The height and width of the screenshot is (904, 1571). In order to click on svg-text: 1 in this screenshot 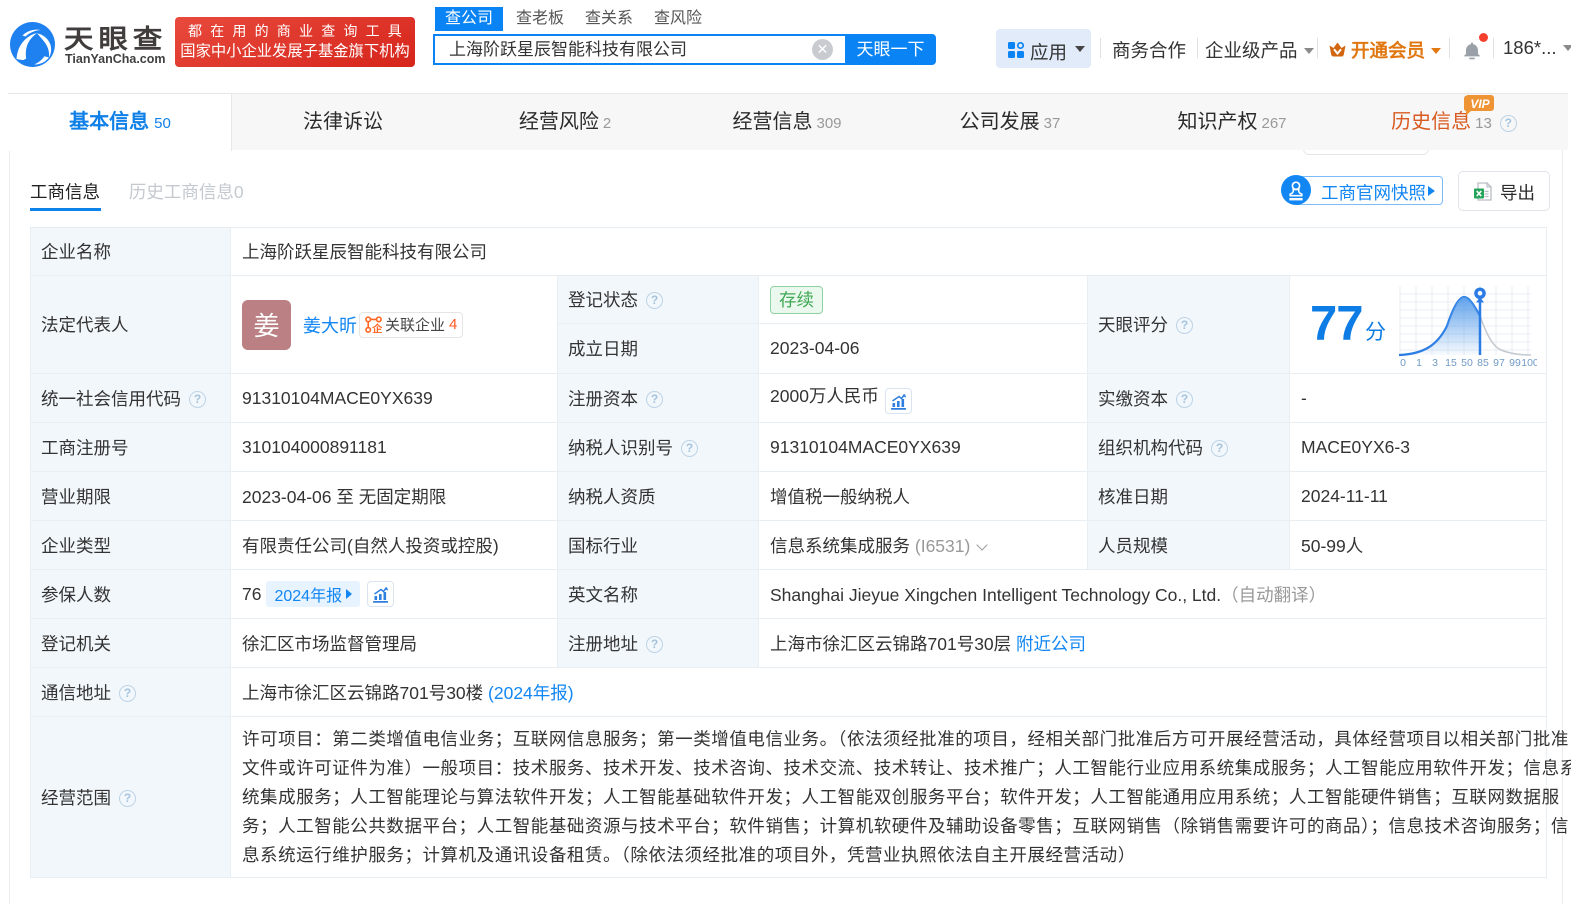, I will do `click(1419, 363)`.